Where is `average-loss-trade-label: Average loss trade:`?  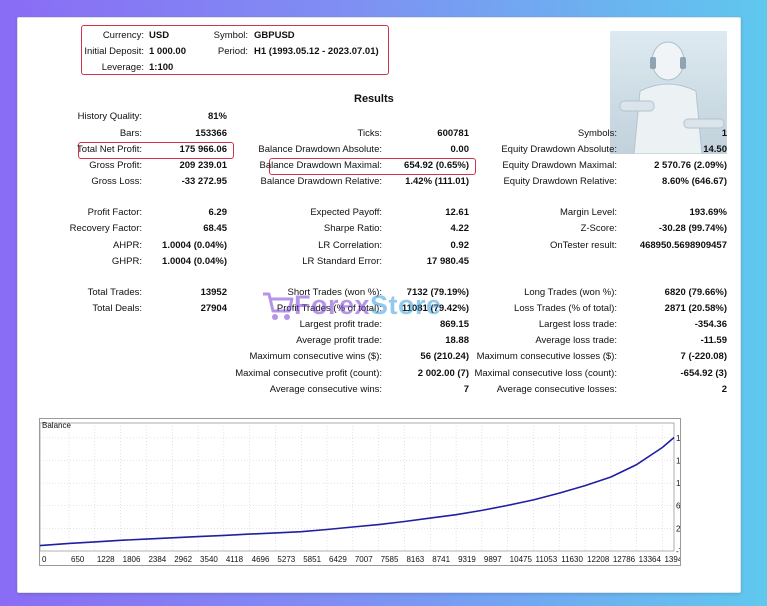
average-loss-trade-label: Average loss trade: is located at coordinates (576, 340).